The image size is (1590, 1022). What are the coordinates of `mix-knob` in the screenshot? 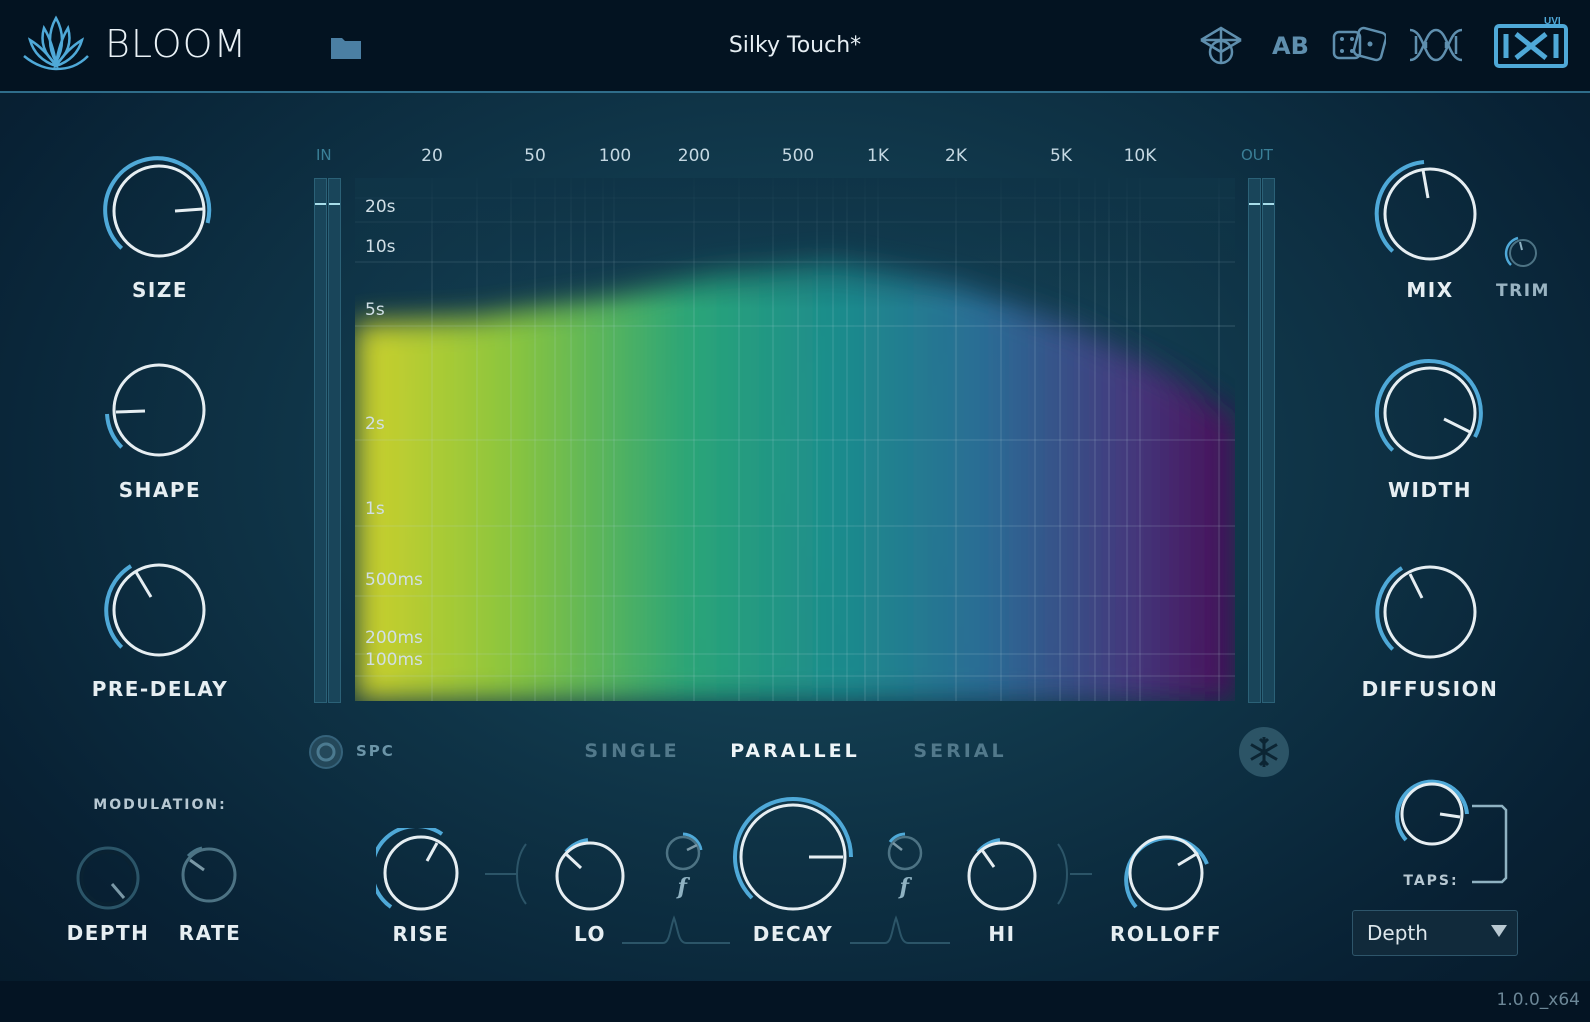 It's located at (1430, 214).